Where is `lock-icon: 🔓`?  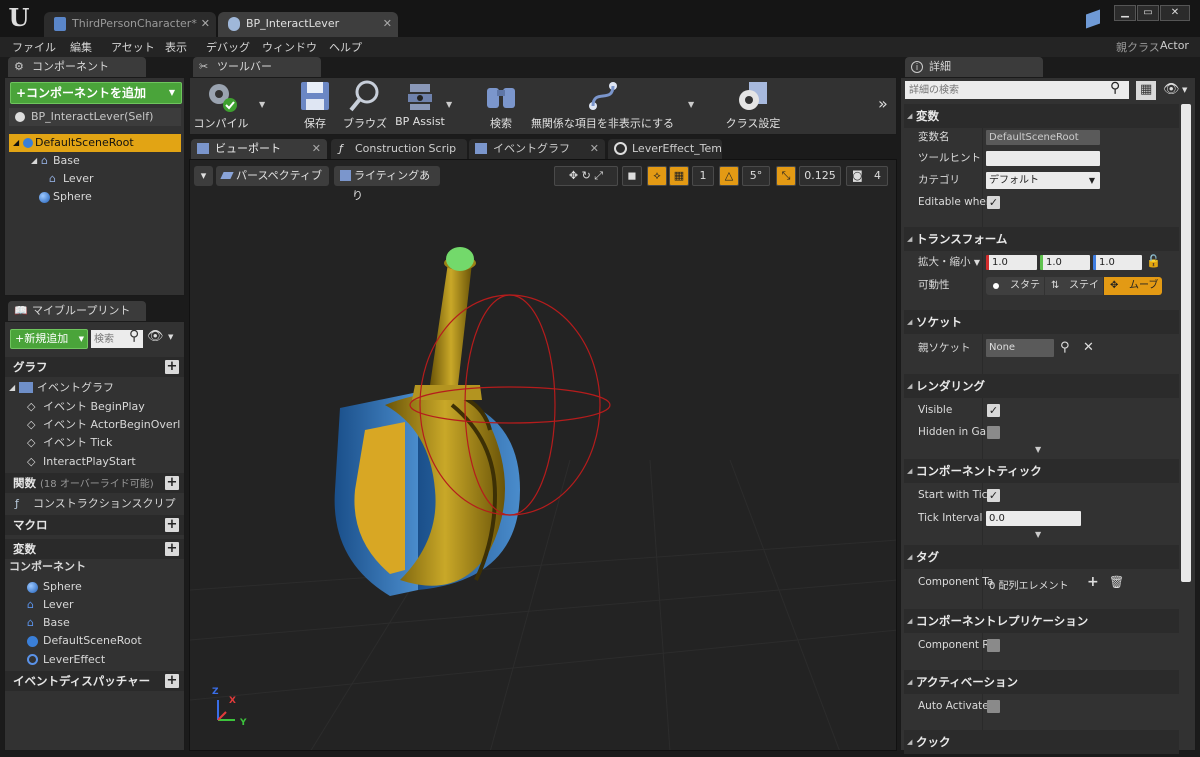
lock-icon: 🔓 is located at coordinates (1153, 261).